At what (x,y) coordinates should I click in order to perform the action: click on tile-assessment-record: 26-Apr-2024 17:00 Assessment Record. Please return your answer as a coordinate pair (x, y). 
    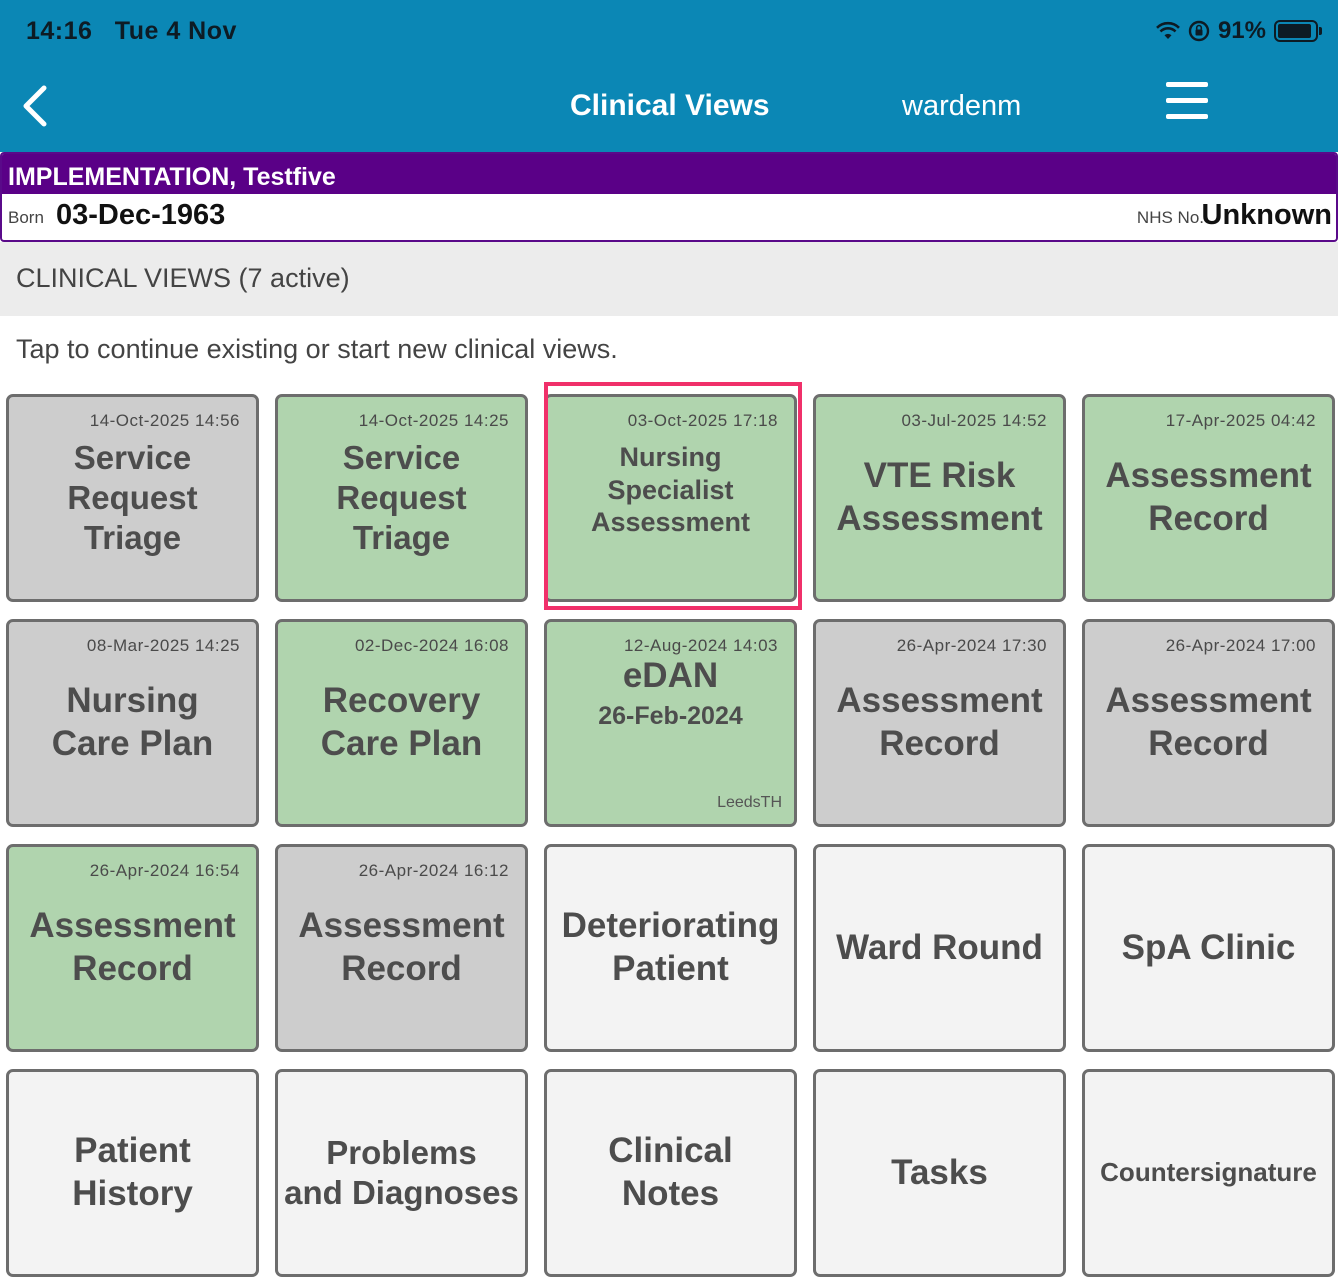
    Looking at the image, I should click on (1208, 723).